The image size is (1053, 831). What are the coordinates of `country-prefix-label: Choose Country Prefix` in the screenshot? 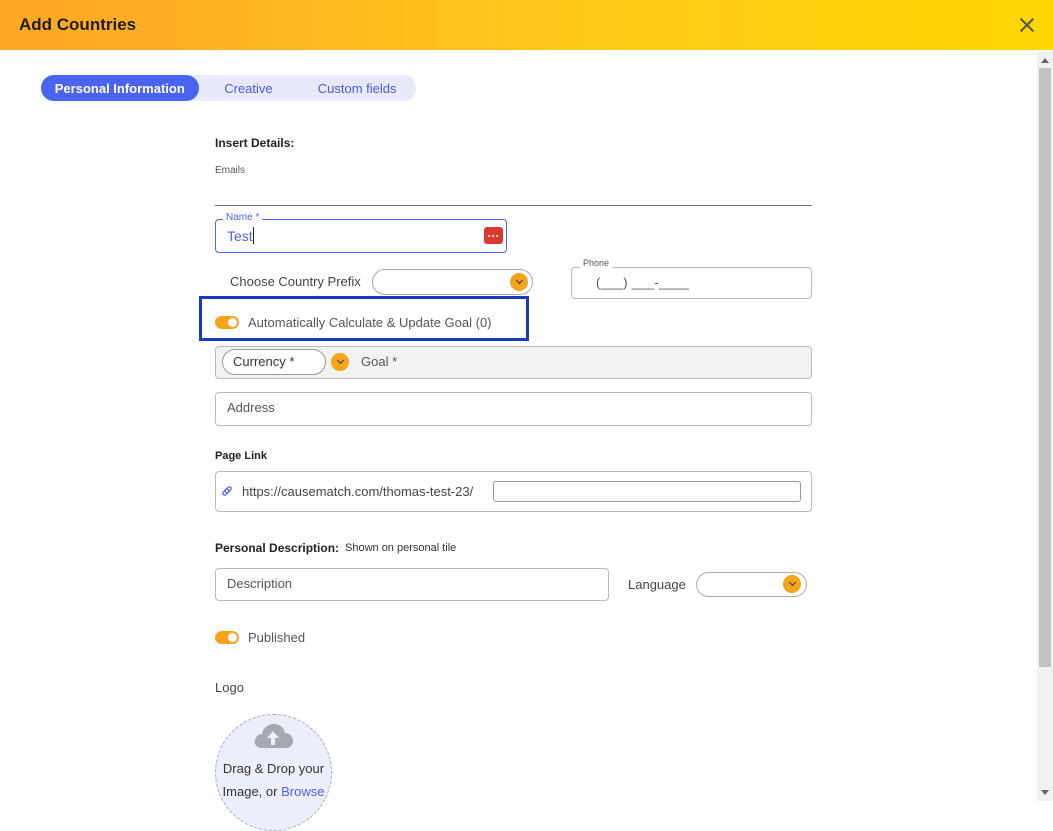 It's located at (295, 281).